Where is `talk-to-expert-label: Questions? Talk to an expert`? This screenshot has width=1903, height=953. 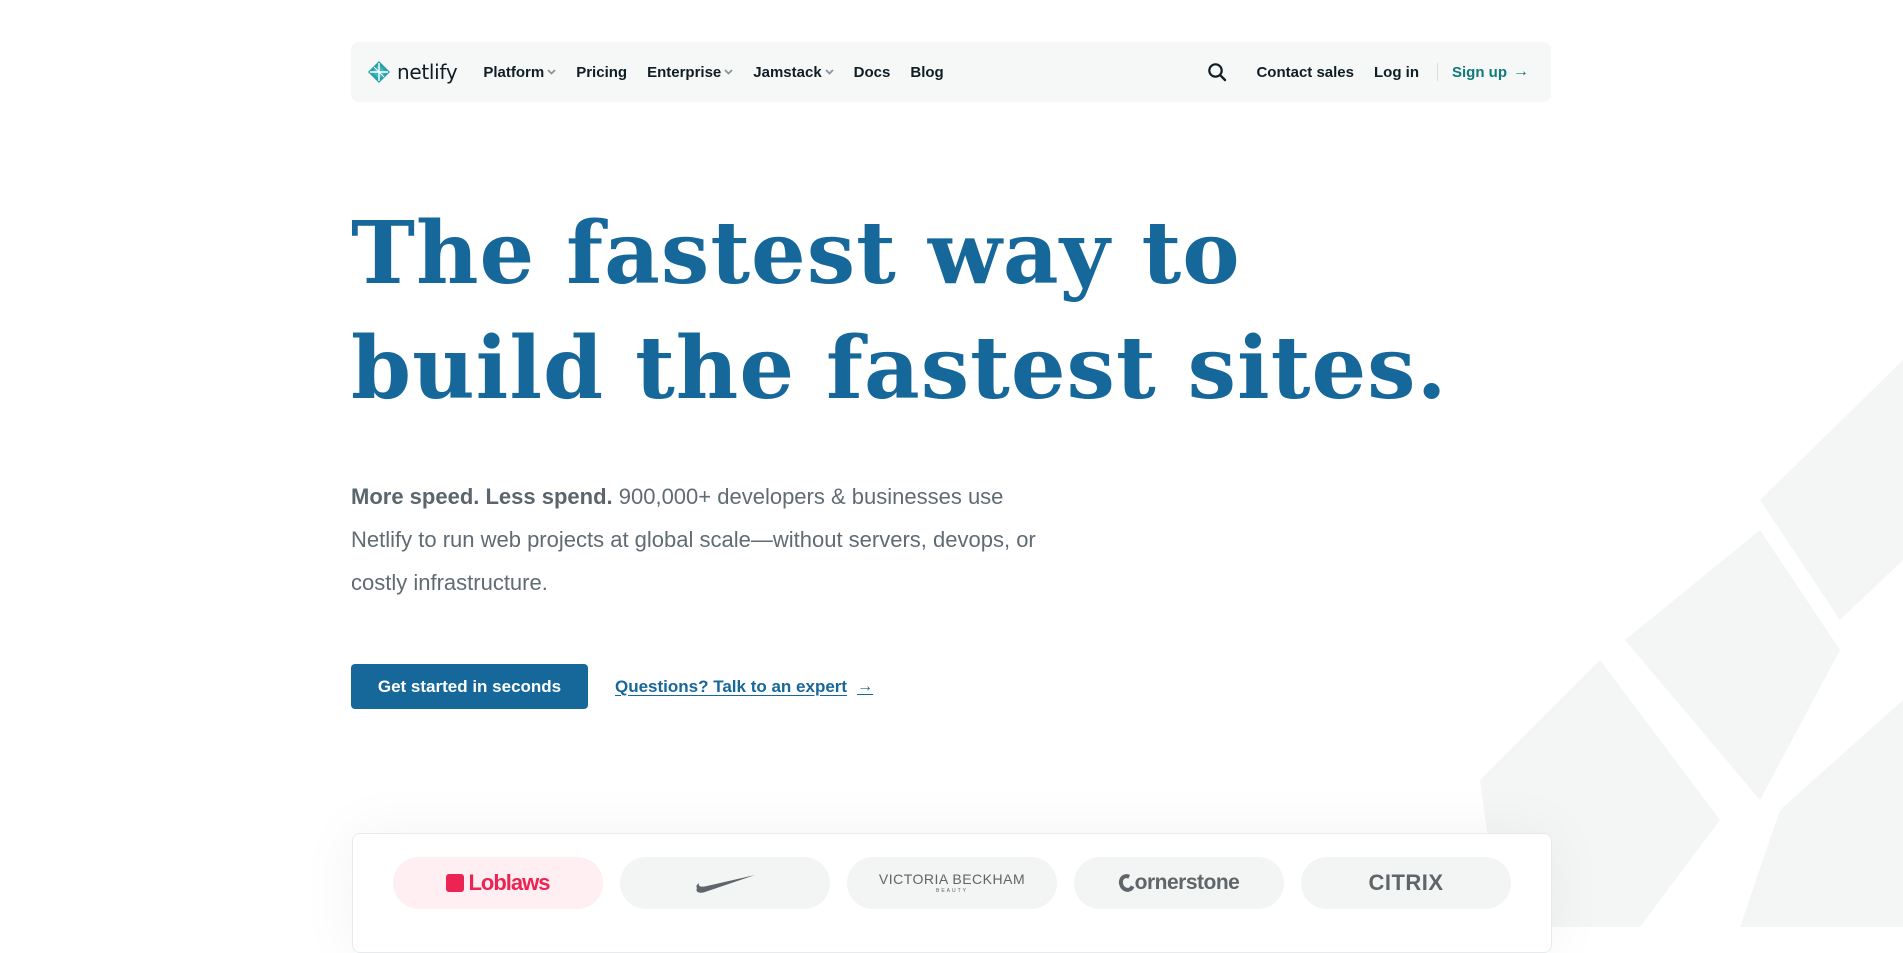
talk-to-expert-label: Questions? Talk to an expert is located at coordinates (731, 686).